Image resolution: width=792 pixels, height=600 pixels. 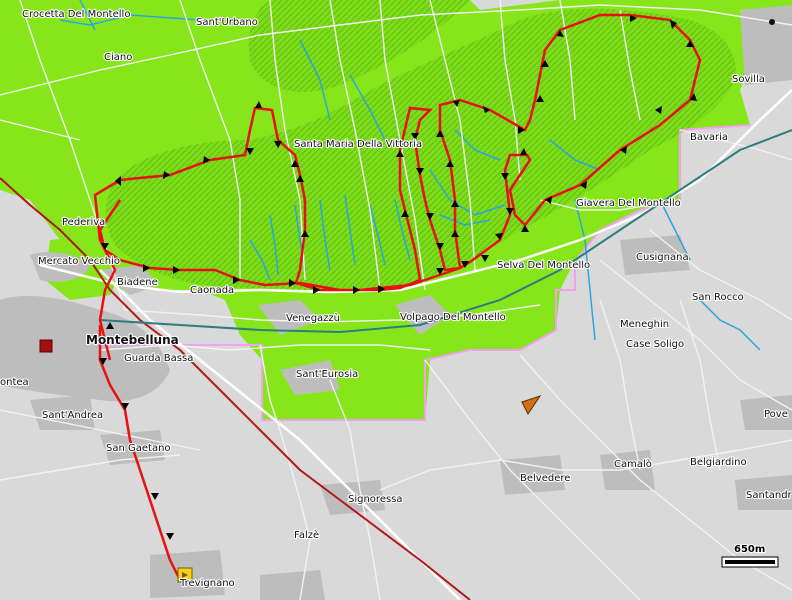 I want to click on label-crocetta: Crocetta Del Montello, so click(x=76, y=14).